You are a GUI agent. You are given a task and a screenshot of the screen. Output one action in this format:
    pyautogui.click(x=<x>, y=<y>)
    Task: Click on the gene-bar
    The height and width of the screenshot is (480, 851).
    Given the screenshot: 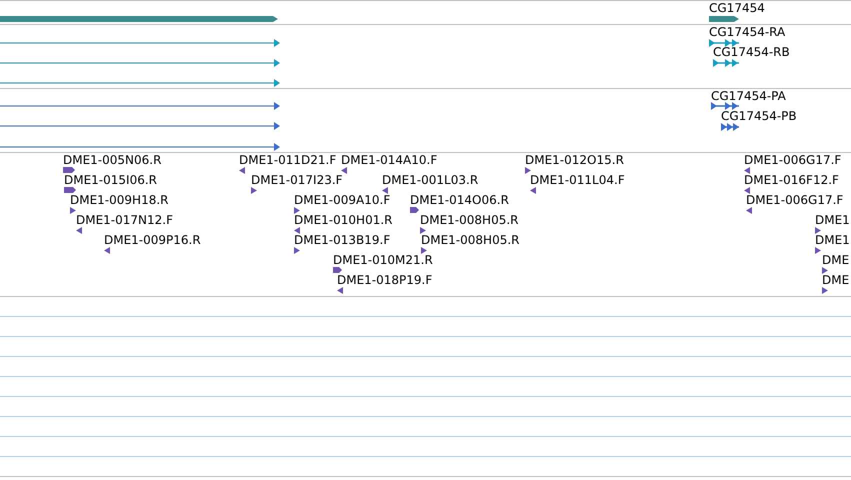 What is the action you would take?
    pyautogui.click(x=724, y=19)
    